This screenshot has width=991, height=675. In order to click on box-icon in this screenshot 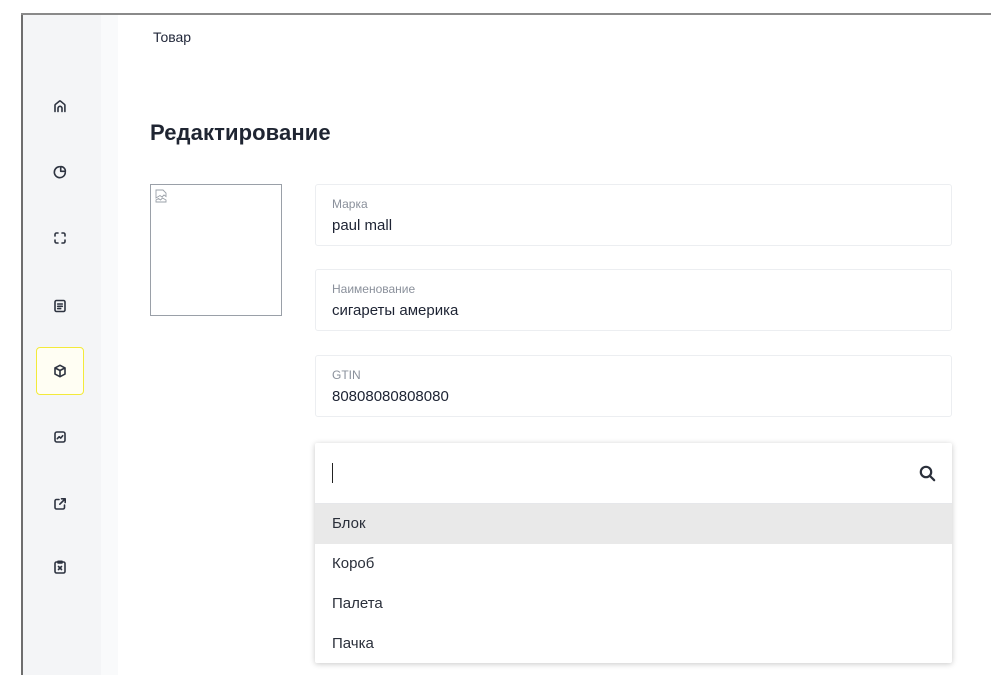, I will do `click(60, 371)`.